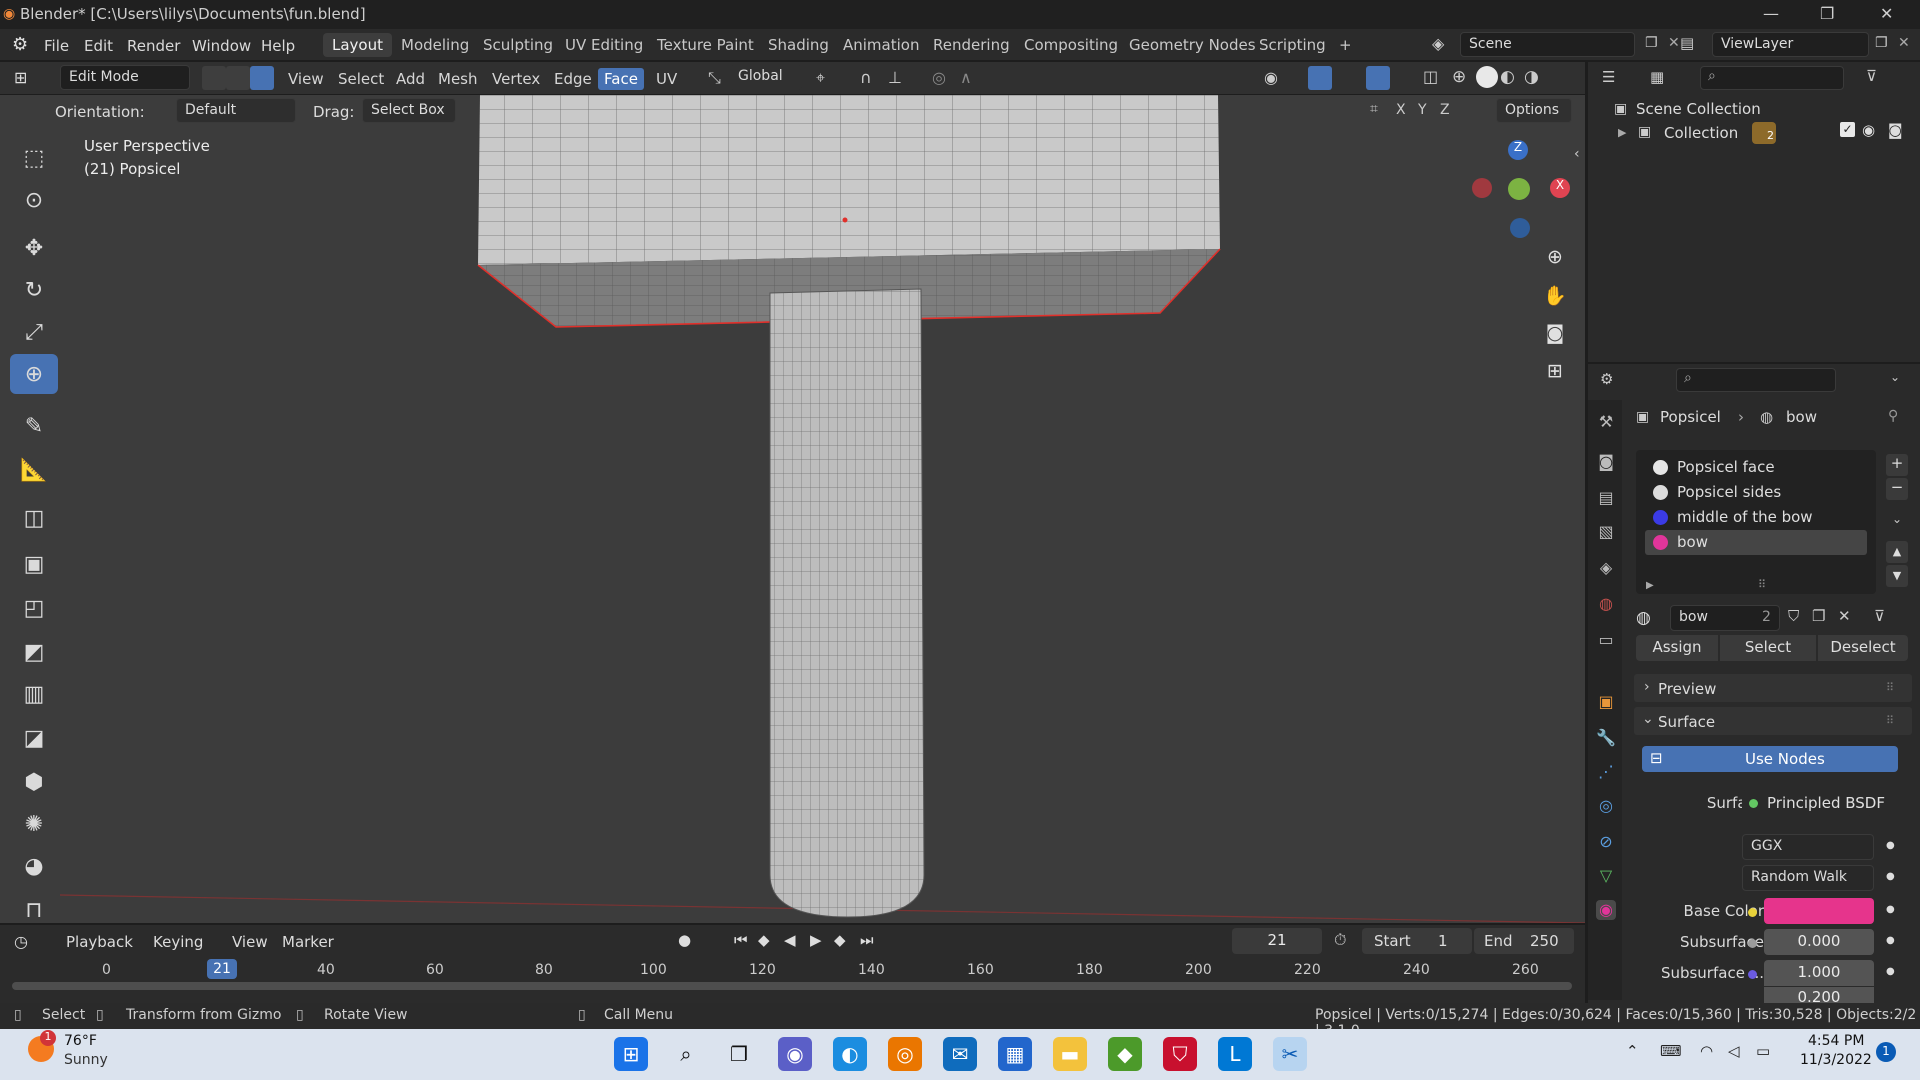  I want to click on axis-z-toggle: Z, so click(1445, 110).